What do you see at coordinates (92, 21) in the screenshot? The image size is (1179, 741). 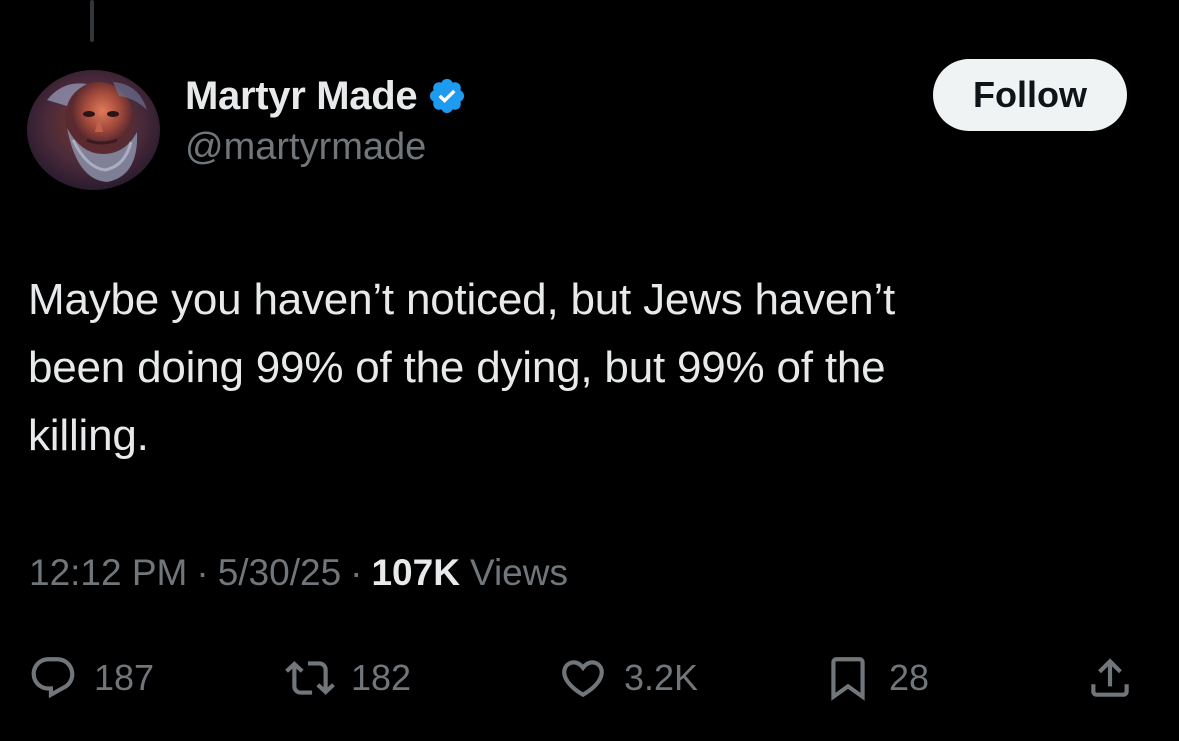 I see `thread-connector-line` at bounding box center [92, 21].